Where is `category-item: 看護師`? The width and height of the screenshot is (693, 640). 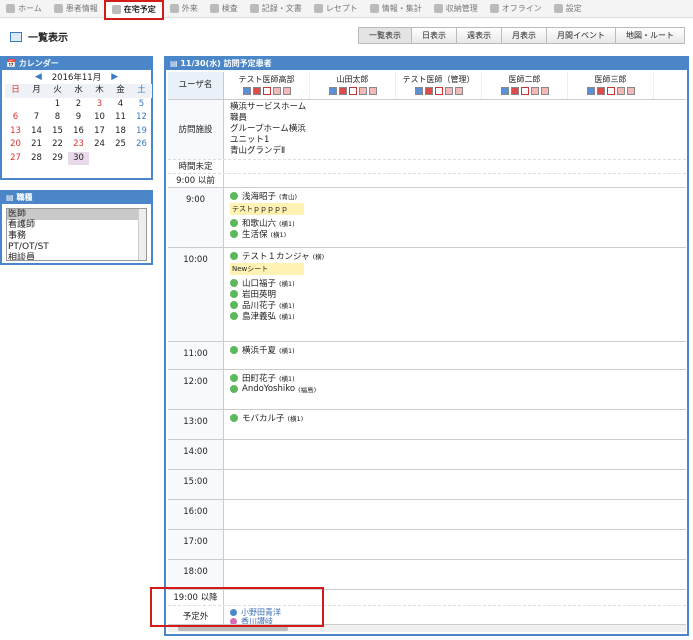
category-item: 看護師 is located at coordinates (76, 225).